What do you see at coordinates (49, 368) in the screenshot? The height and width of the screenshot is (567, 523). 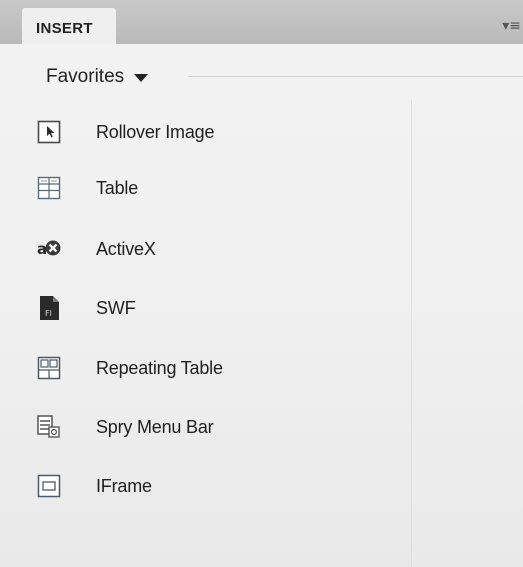 I see `repeating-table-icon` at bounding box center [49, 368].